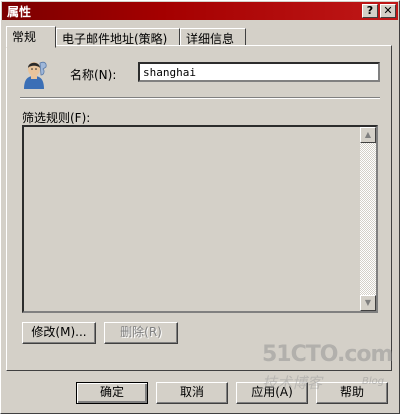 This screenshot has width=400, height=414. What do you see at coordinates (370, 11) in the screenshot?
I see `help-button: ?` at bounding box center [370, 11].